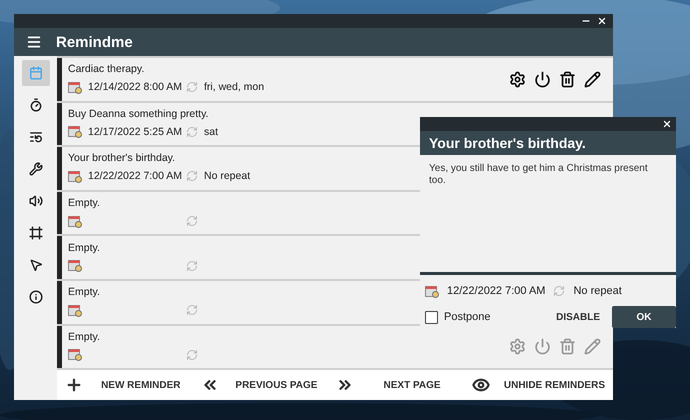 The width and height of the screenshot is (690, 420). Describe the element at coordinates (227, 176) in the screenshot. I see `reminder-repeat: No repeat` at that location.